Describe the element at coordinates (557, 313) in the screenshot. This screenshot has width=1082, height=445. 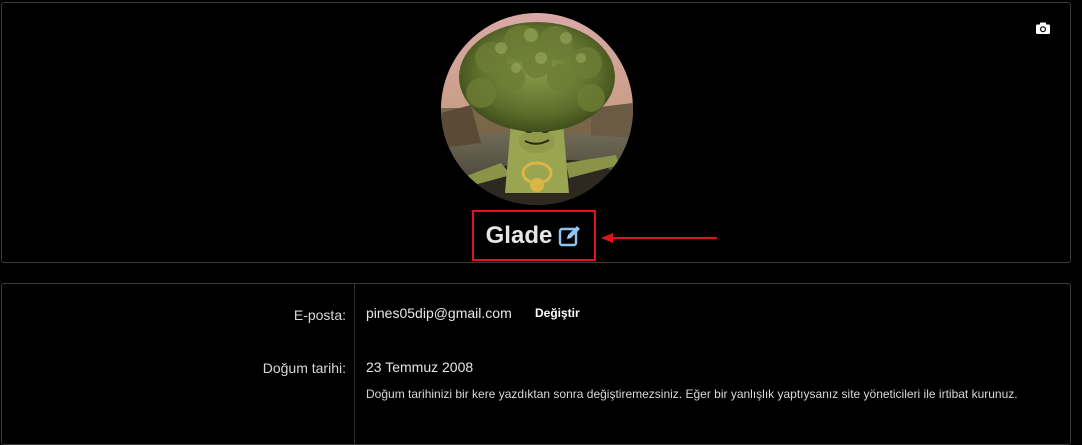
I see `change-email-button: Değiştir` at that location.